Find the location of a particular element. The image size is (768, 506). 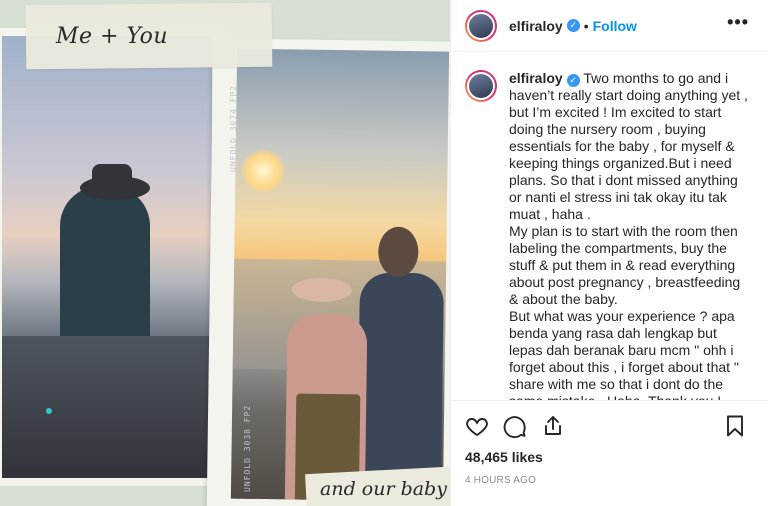

username: elfiraloy is located at coordinates (536, 26).